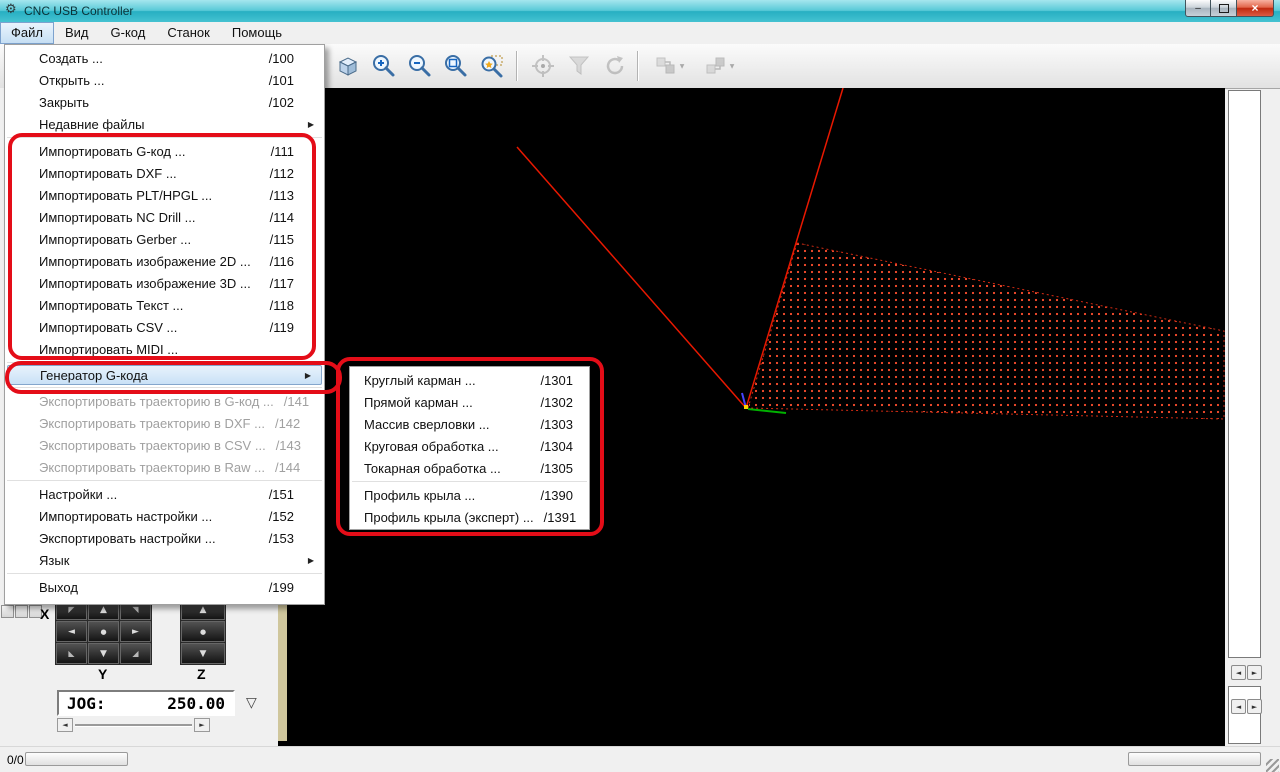 Image resolution: width=1280 pixels, height=772 pixels. I want to click on submenu-item-wing-profile: Профиль крыла .../1390, so click(469, 495).